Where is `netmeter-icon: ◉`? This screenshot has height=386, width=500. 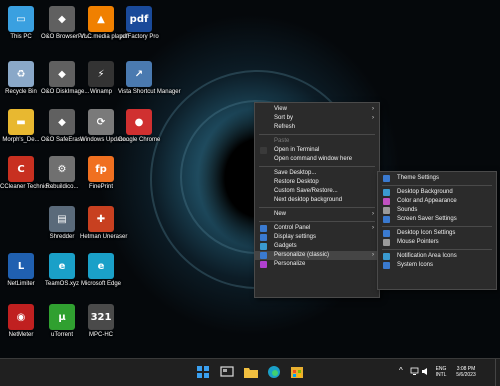 netmeter-icon: ◉ is located at coordinates (21, 317).